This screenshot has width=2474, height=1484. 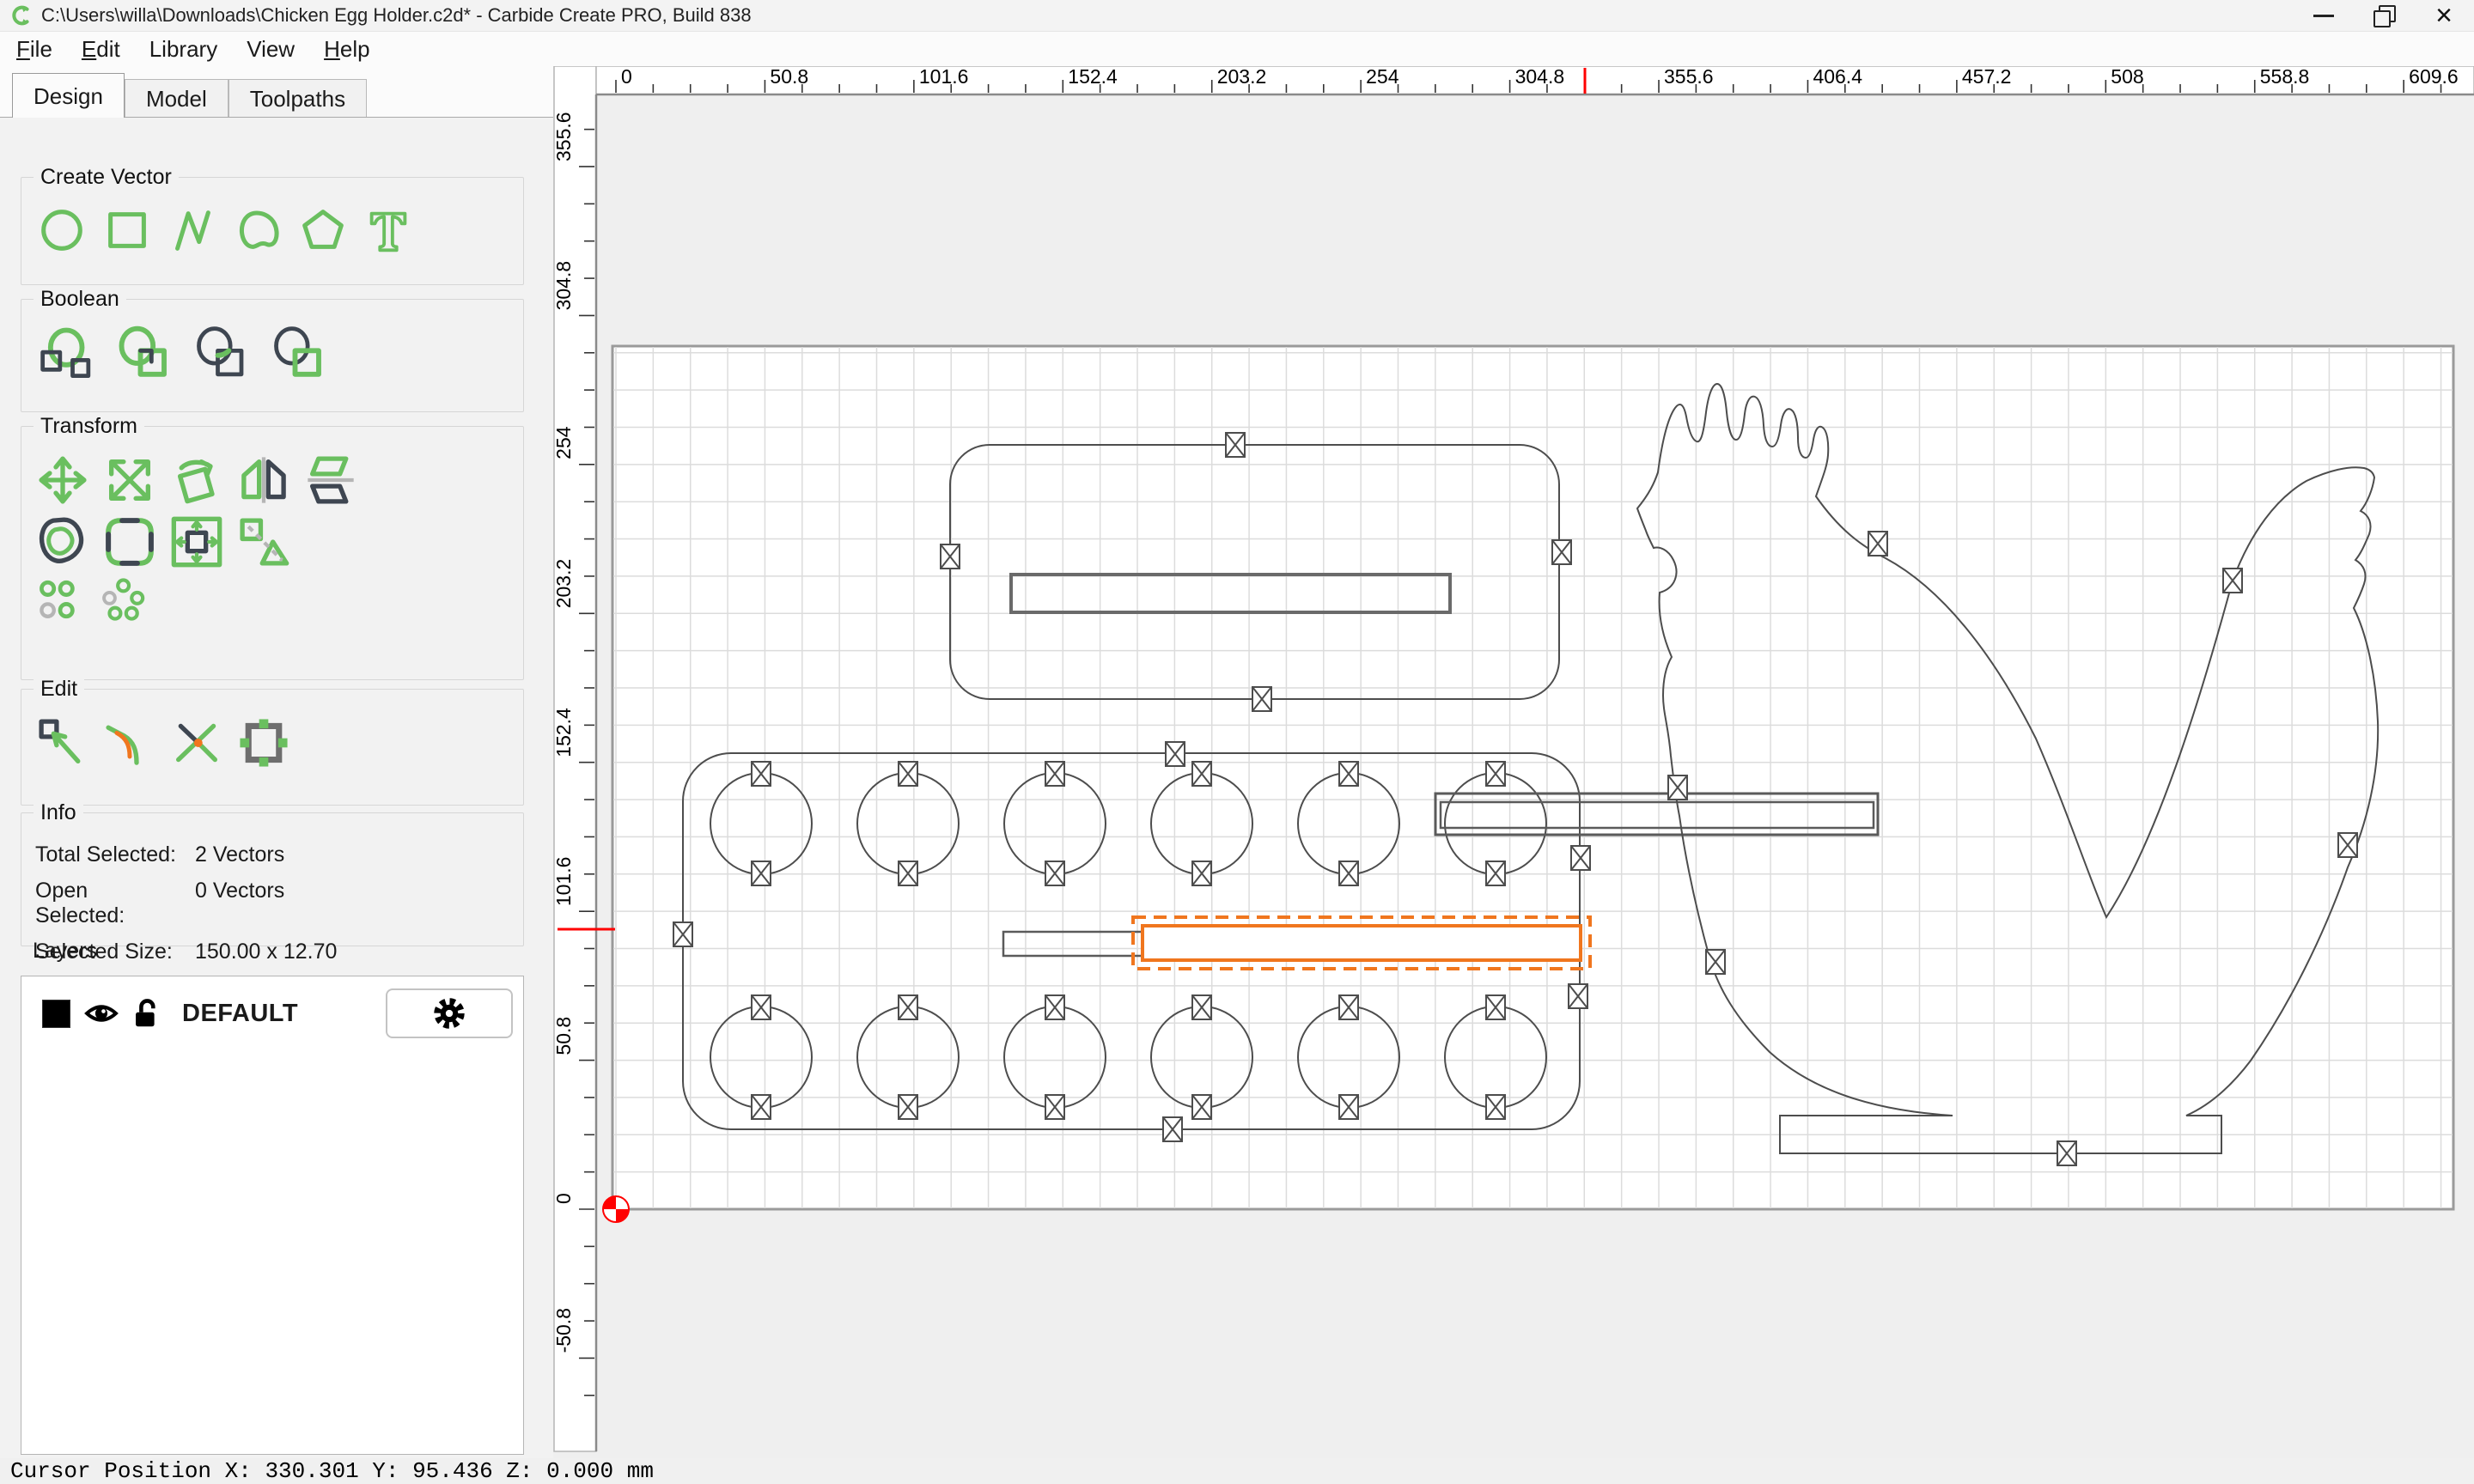 I want to click on menu-bar: File Edit Library View Help, so click(x=1237, y=49).